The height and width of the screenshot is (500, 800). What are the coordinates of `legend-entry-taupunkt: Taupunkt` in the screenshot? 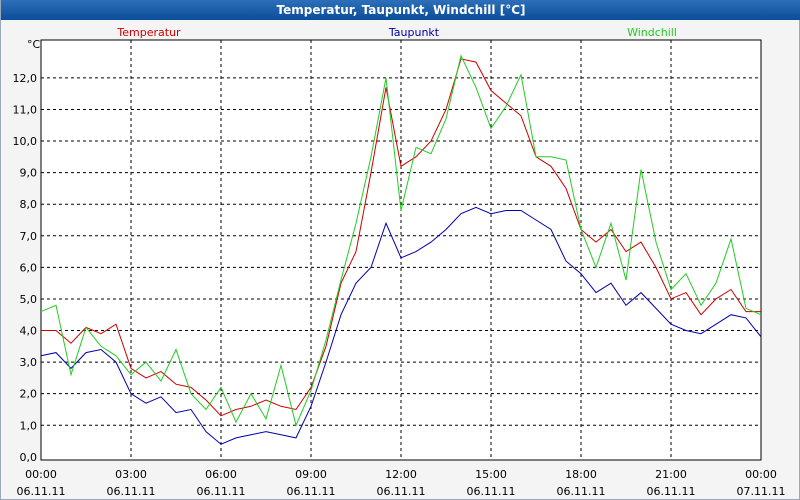 It's located at (414, 32).